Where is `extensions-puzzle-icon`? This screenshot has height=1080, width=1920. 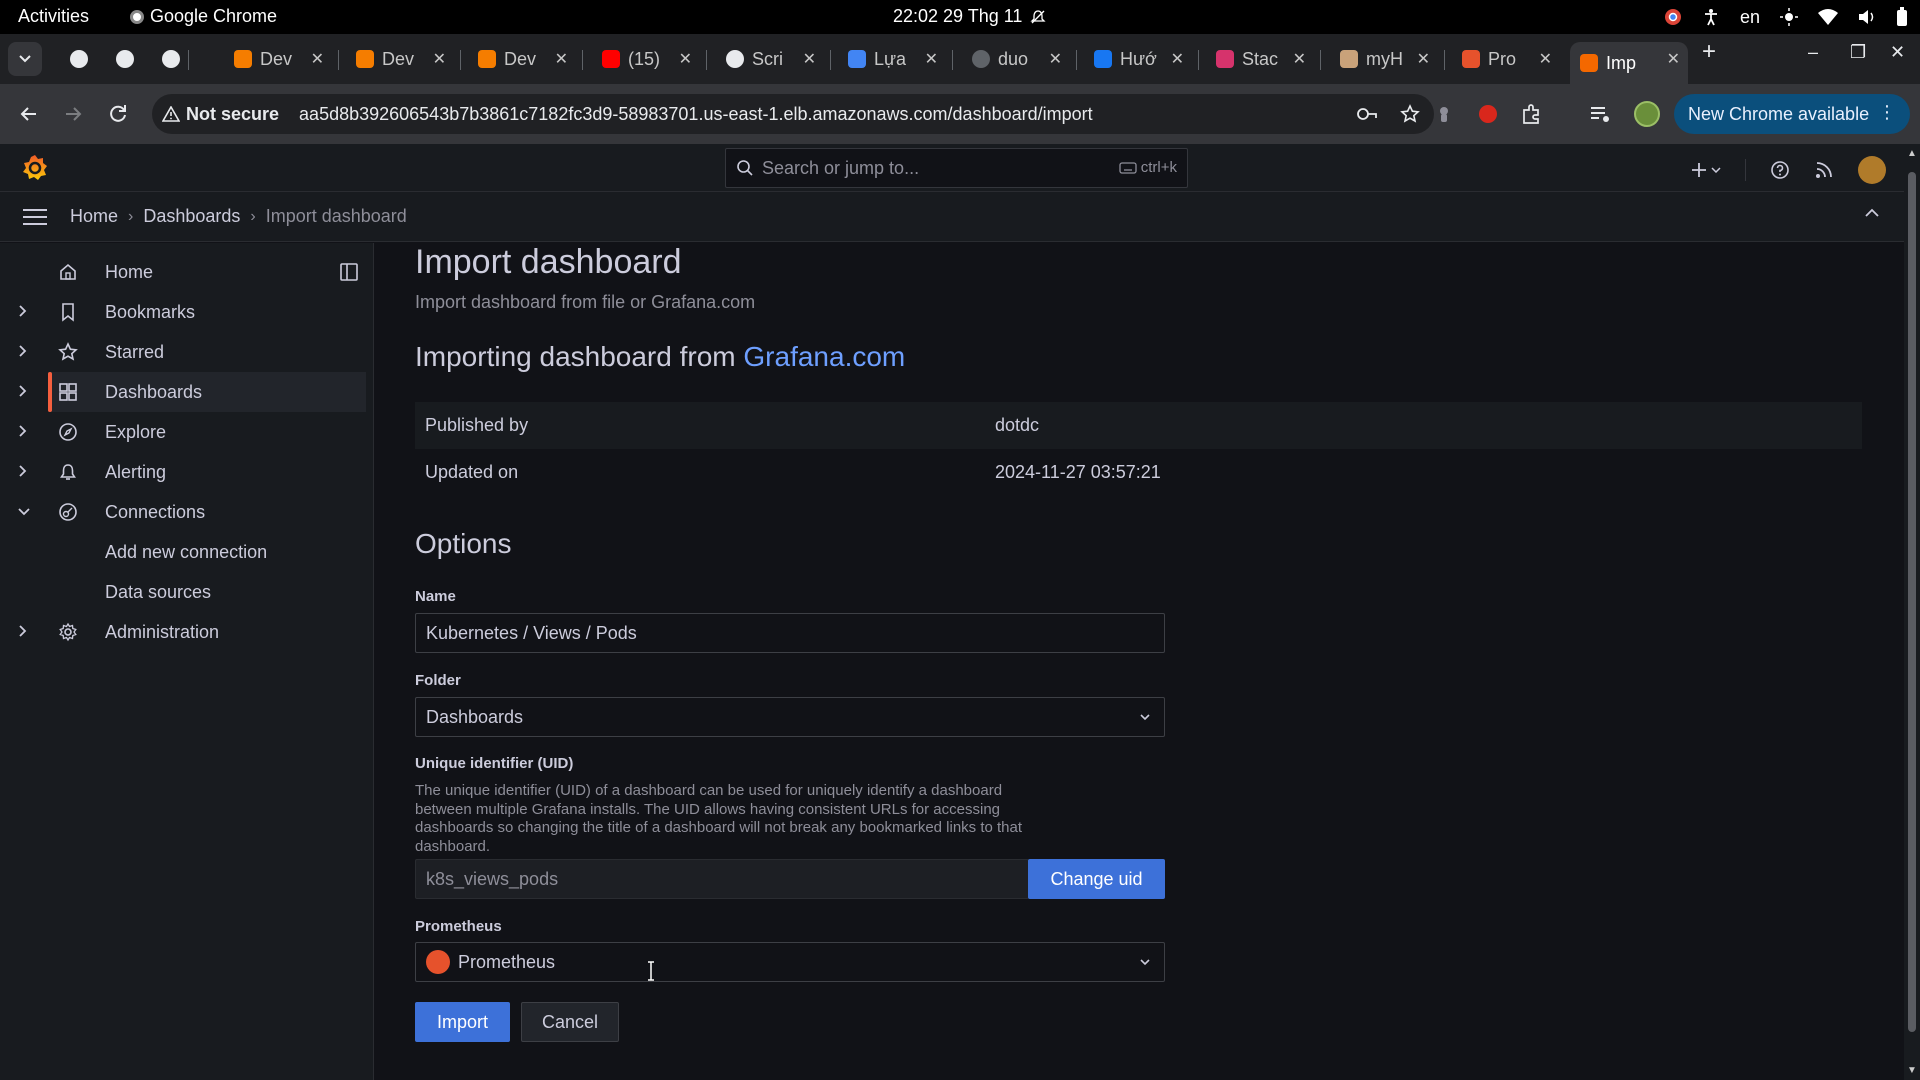 extensions-puzzle-icon is located at coordinates (1532, 114).